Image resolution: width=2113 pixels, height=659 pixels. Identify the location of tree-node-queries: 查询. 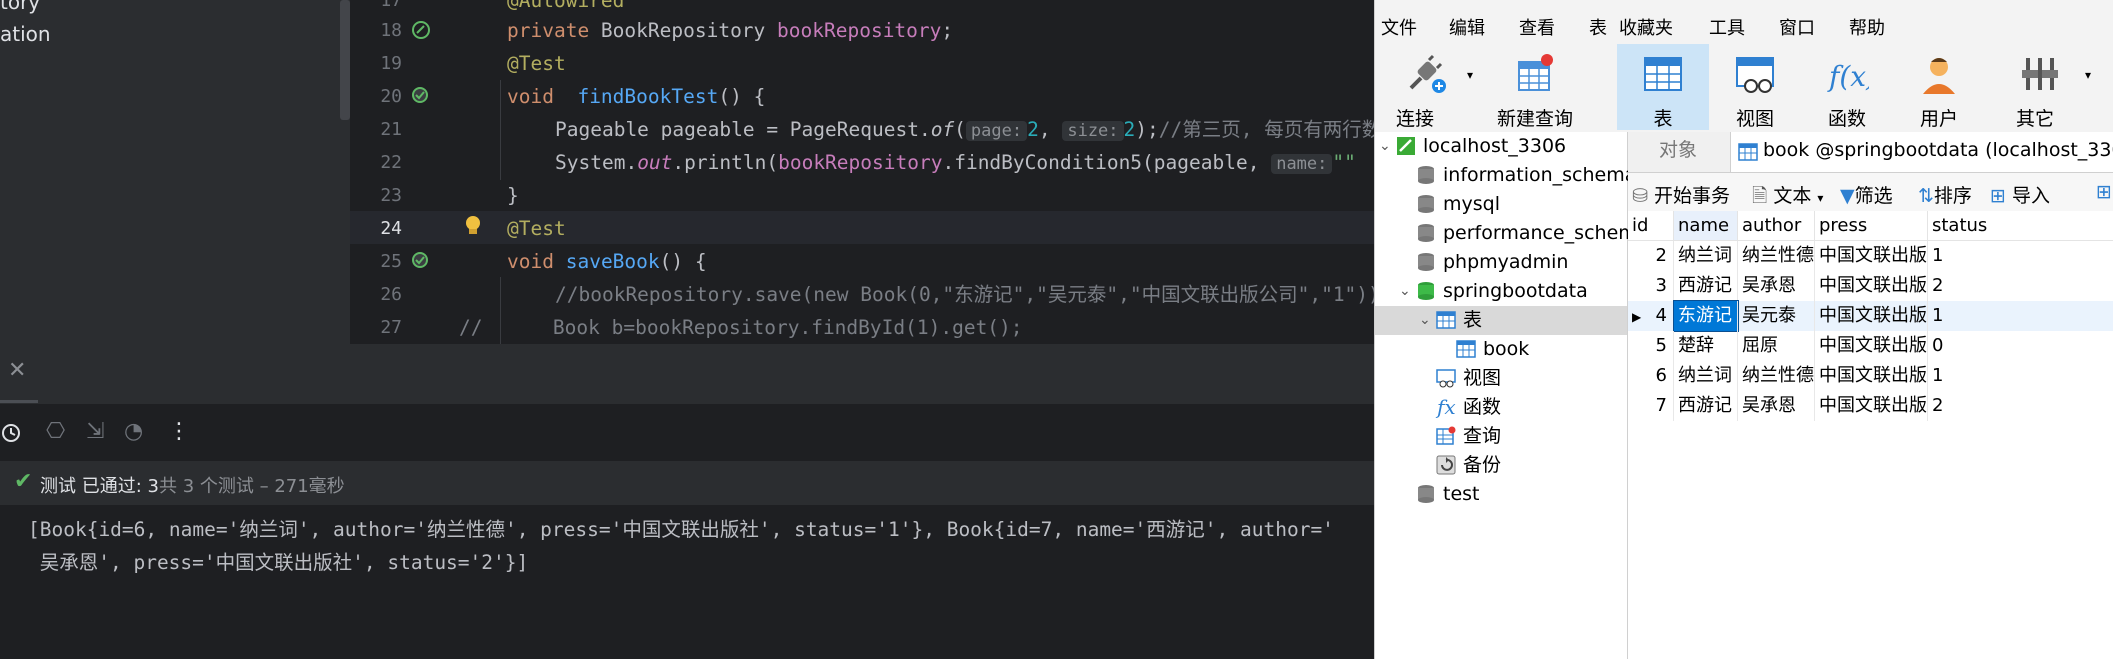
(1501, 436).